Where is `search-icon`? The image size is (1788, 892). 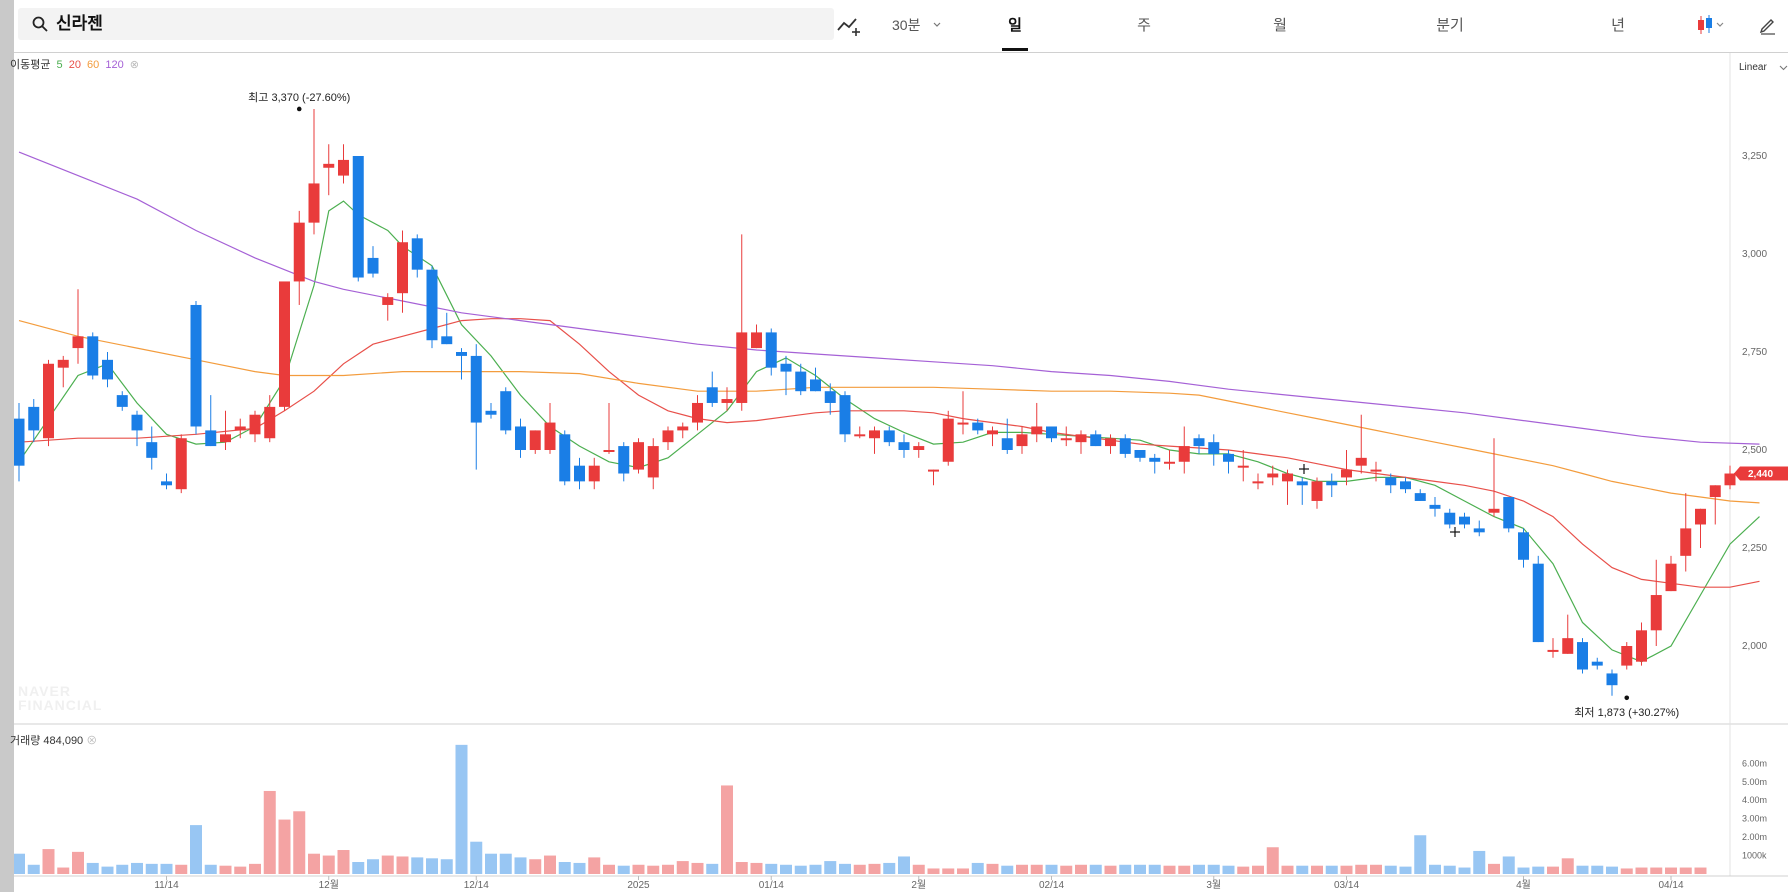
search-icon is located at coordinates (40, 24).